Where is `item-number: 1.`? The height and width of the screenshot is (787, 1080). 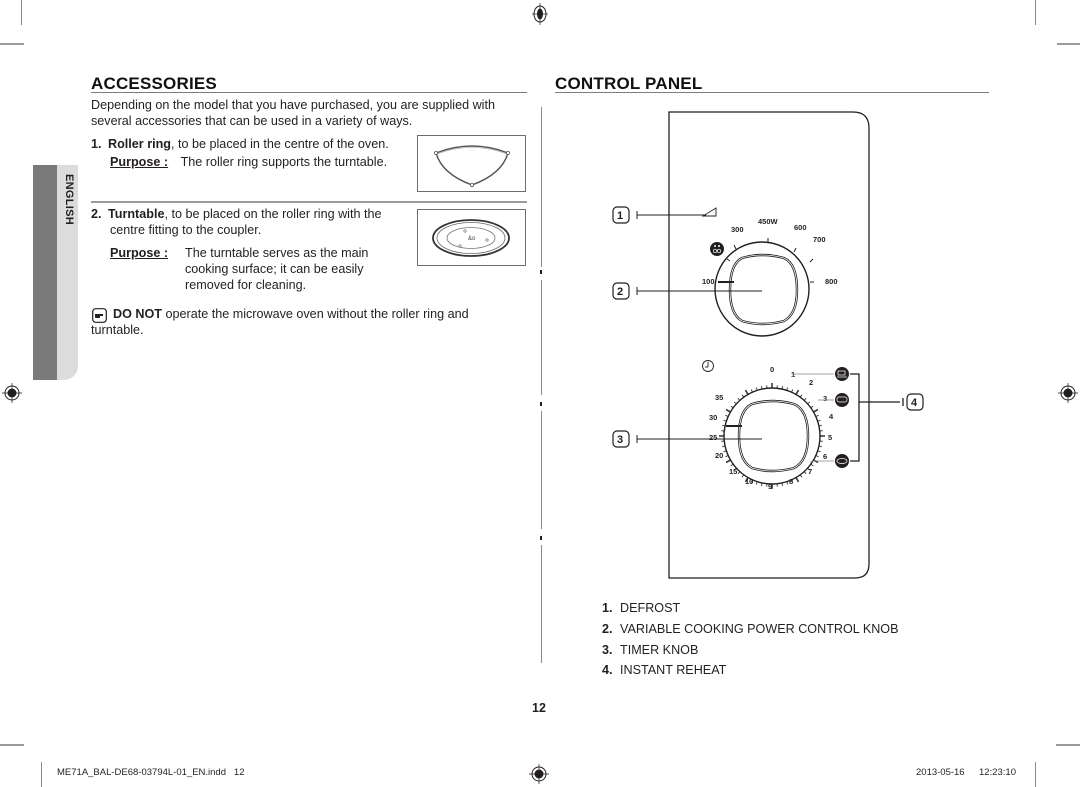 item-number: 1. is located at coordinates (96, 144).